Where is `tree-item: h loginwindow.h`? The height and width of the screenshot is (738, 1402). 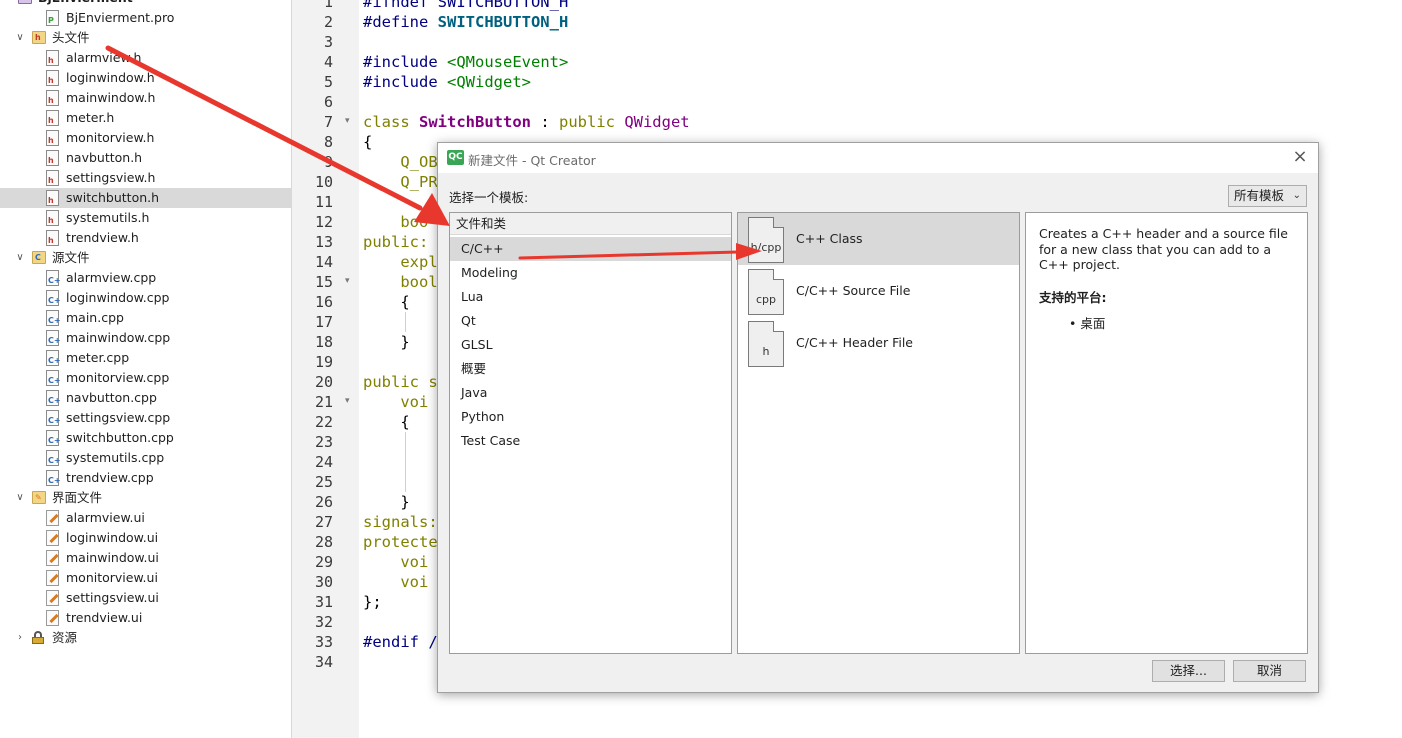
tree-item: h loginwindow.h is located at coordinates (145, 78).